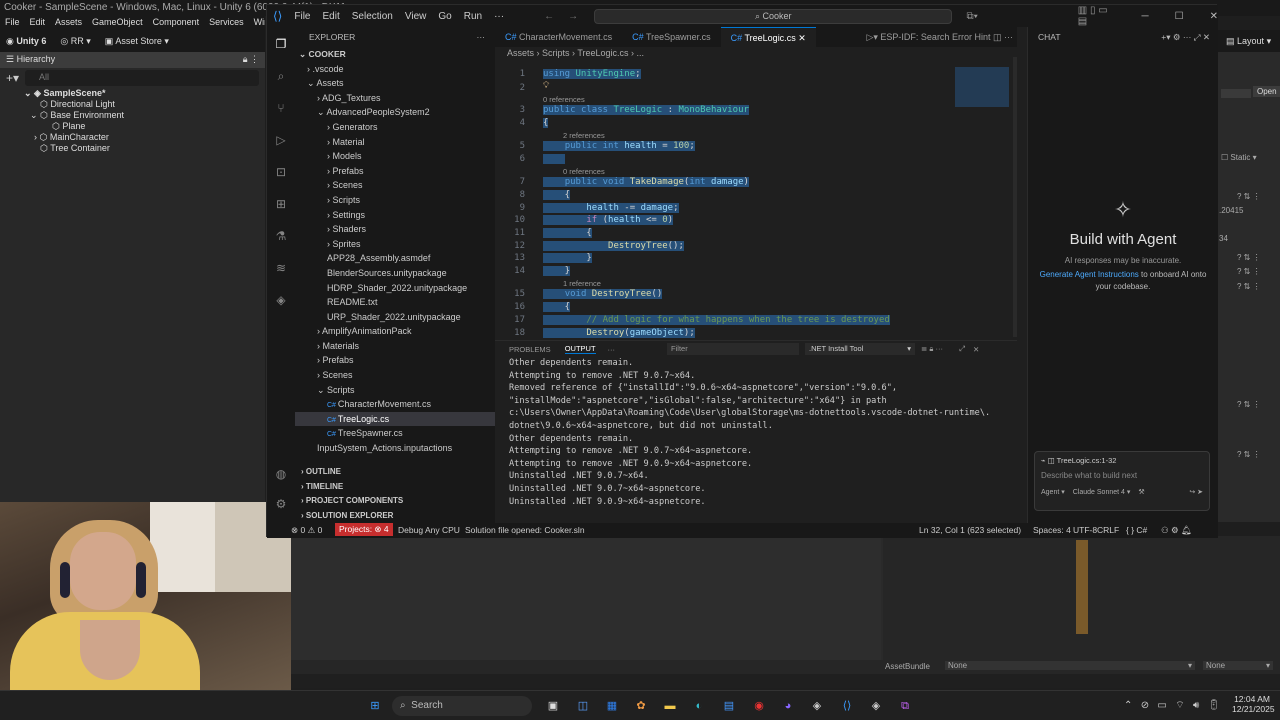  What do you see at coordinates (1239, 157) in the screenshot?
I see `static-toggle: ☐ Static ▾` at bounding box center [1239, 157].